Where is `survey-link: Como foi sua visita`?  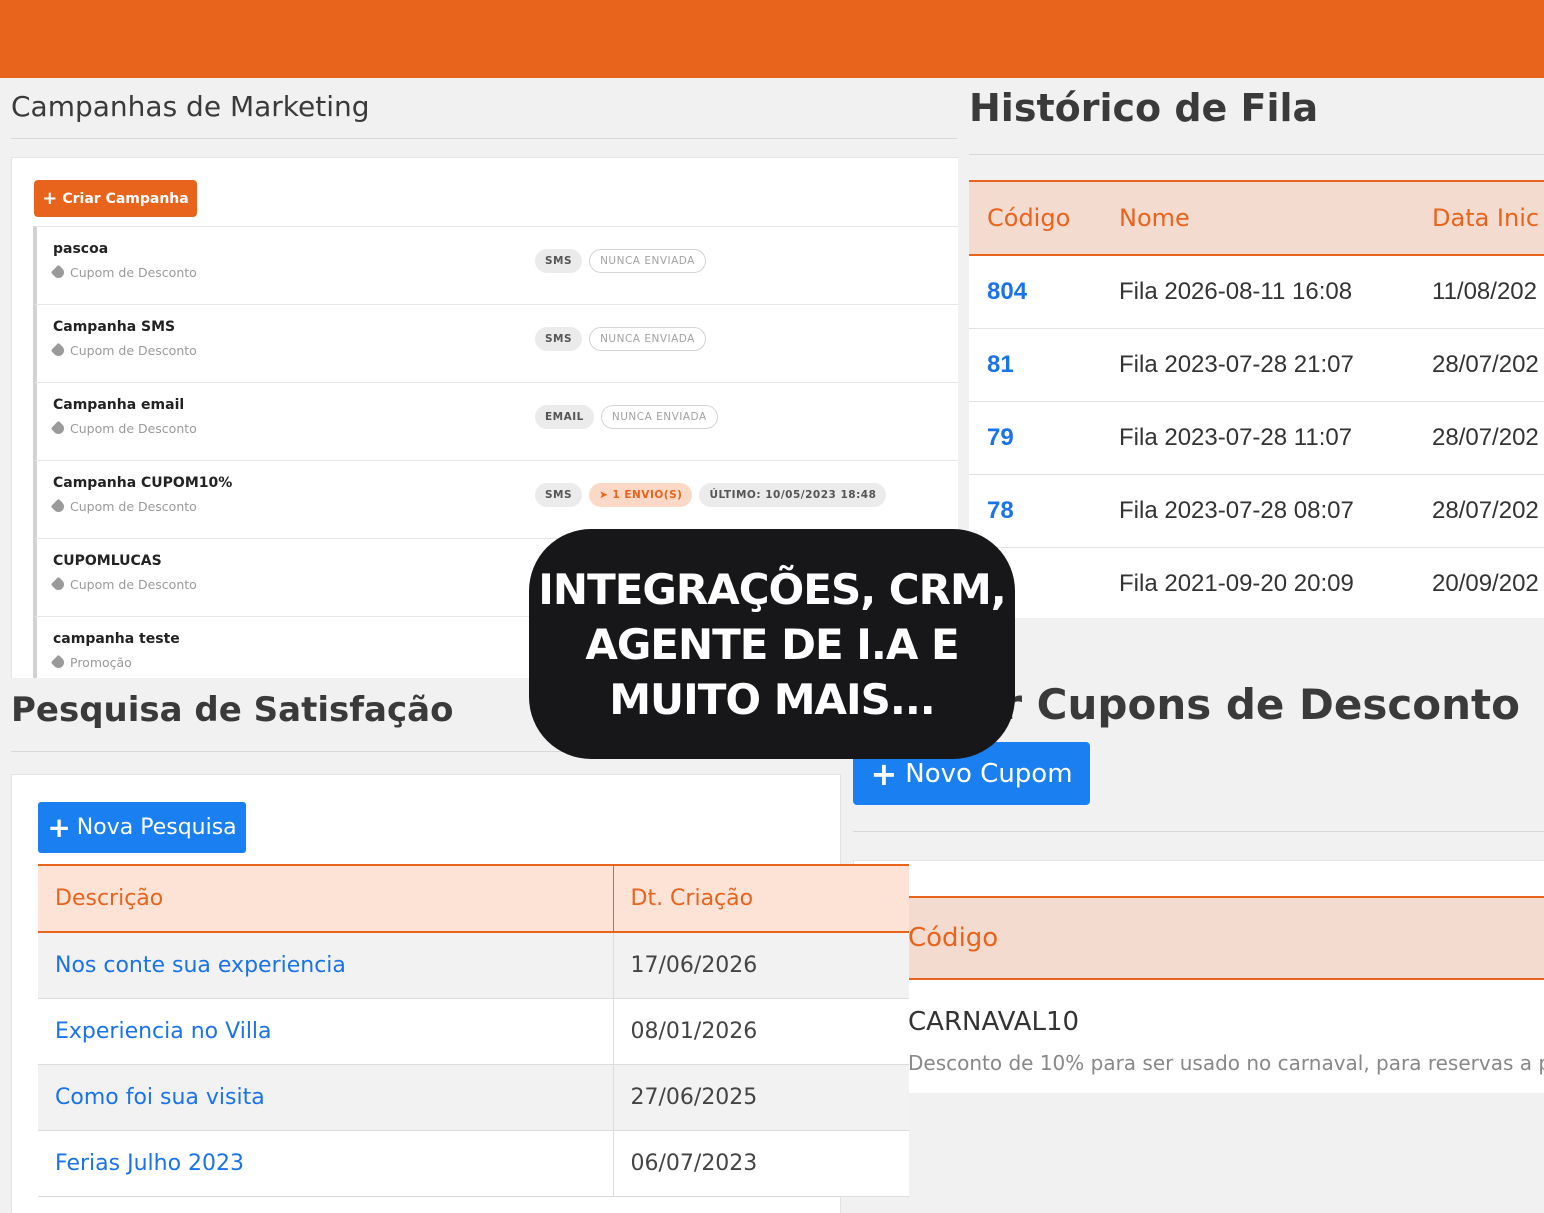
survey-link: Como foi sua visita is located at coordinates (326, 1097).